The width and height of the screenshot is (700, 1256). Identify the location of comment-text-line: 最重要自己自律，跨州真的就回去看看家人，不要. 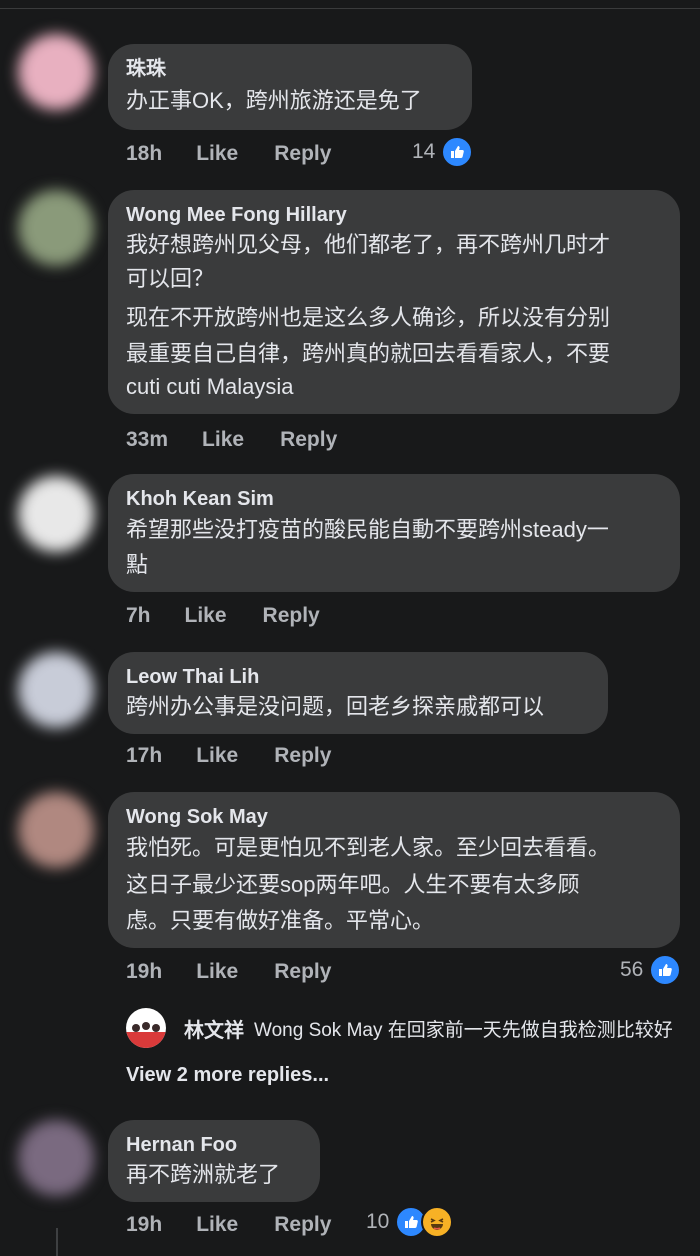
(368, 353).